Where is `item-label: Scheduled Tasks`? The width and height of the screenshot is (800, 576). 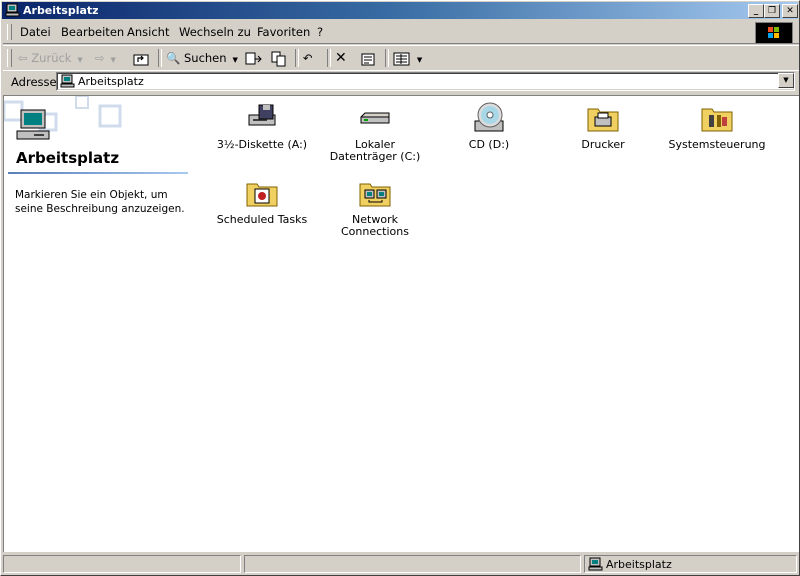
item-label: Scheduled Tasks is located at coordinates (262, 219).